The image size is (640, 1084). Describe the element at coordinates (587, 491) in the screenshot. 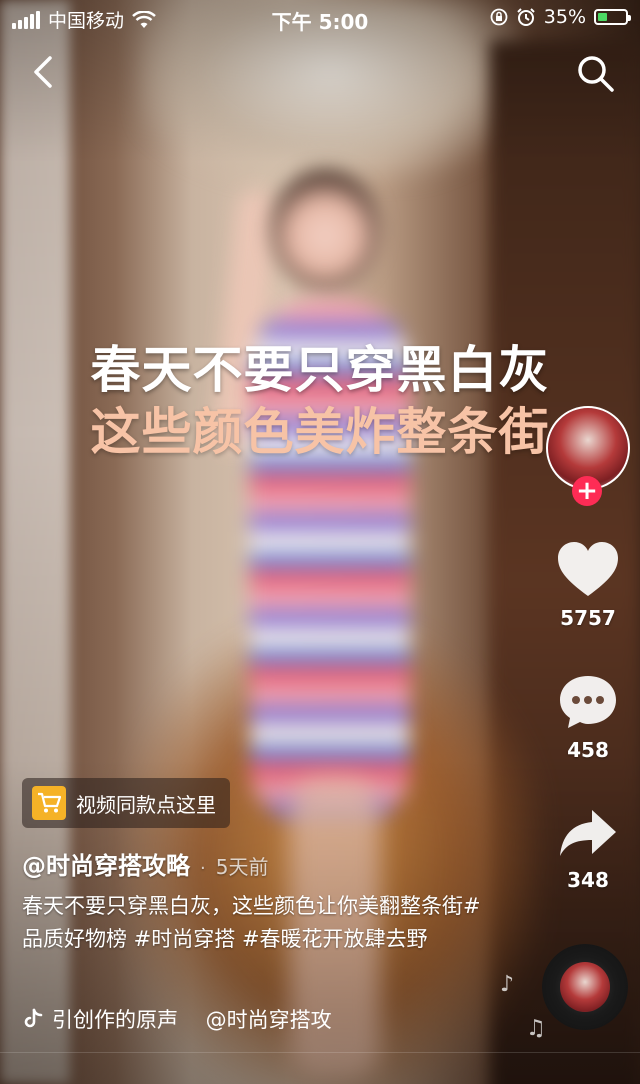

I see `follow-button: +` at that location.